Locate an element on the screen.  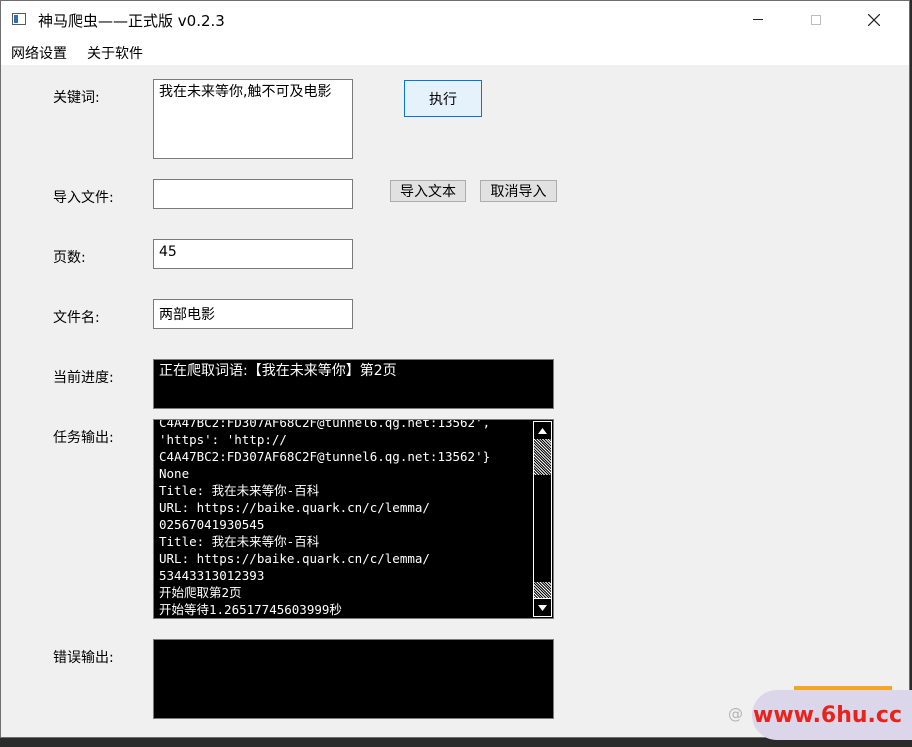
menu-item-about-software: 关于软件 is located at coordinates (115, 53).